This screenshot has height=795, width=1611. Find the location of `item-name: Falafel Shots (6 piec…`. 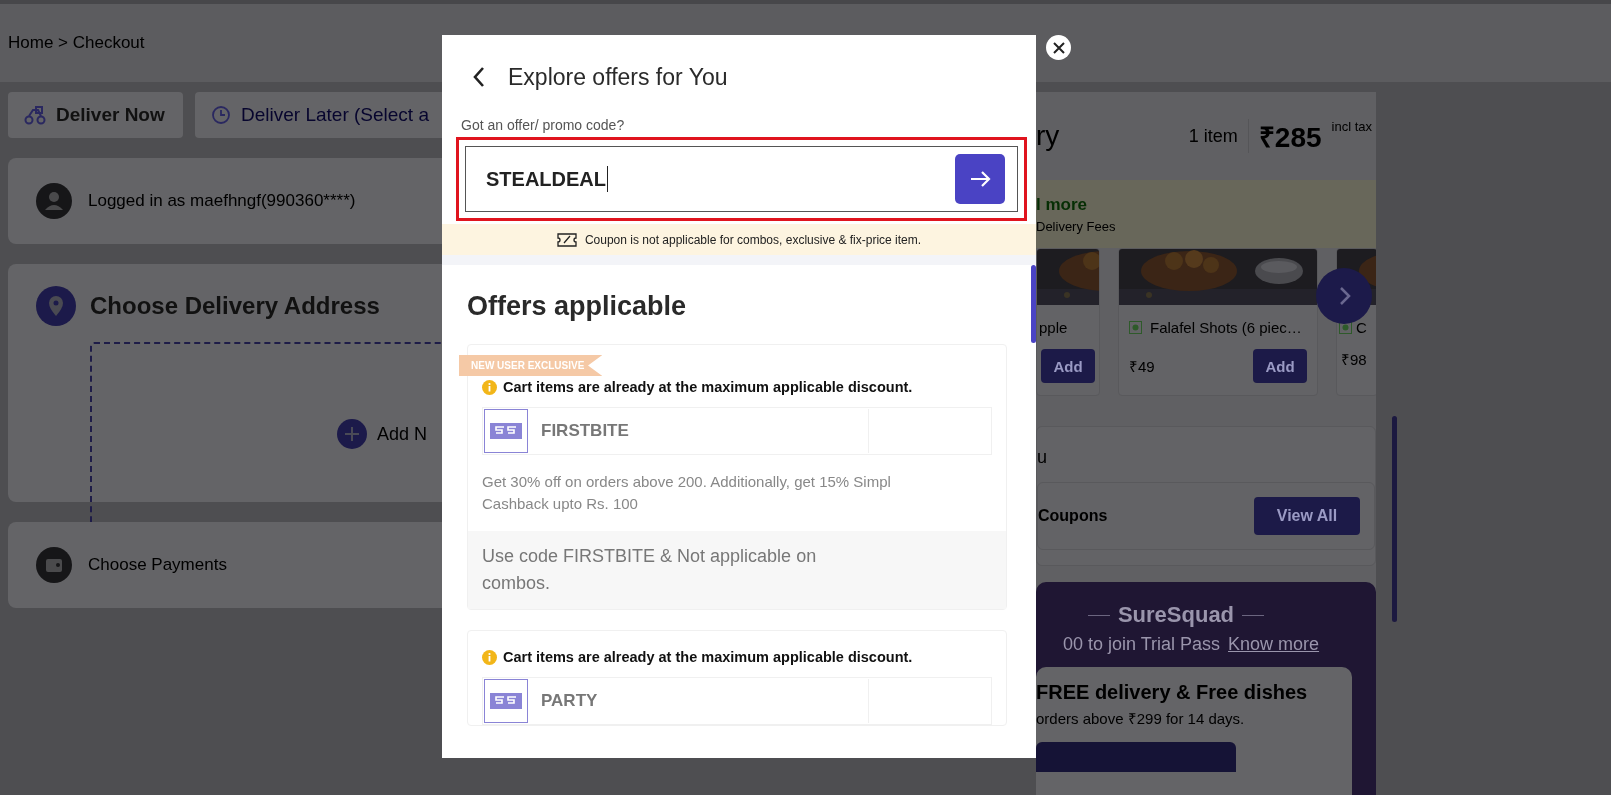

item-name: Falafel Shots (6 piec… is located at coordinates (1226, 327).